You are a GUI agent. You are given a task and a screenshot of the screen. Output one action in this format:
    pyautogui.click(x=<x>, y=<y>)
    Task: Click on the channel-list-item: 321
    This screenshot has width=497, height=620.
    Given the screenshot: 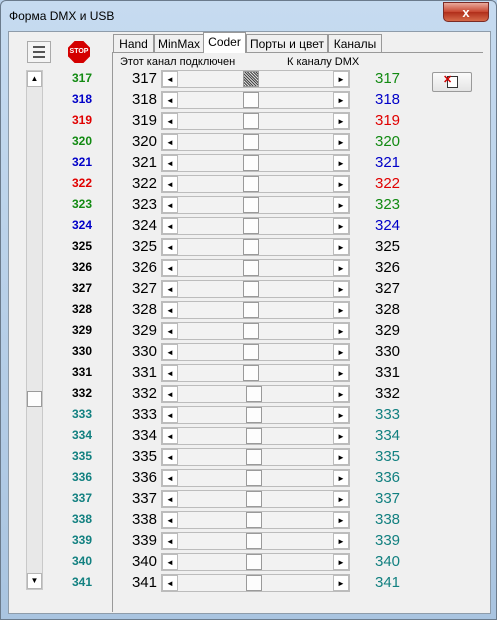 What is the action you would take?
    pyautogui.click(x=82, y=162)
    